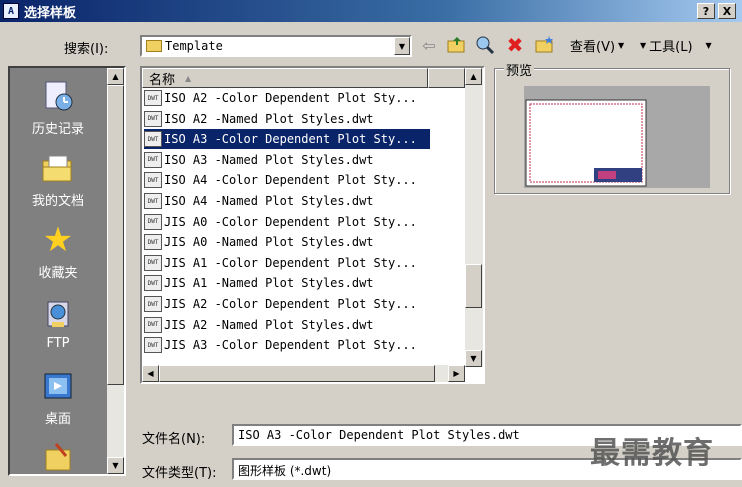  What do you see at coordinates (269, 118) in the screenshot?
I see `file-name: ISO A2 -Named Plot Styles.dwt` at bounding box center [269, 118].